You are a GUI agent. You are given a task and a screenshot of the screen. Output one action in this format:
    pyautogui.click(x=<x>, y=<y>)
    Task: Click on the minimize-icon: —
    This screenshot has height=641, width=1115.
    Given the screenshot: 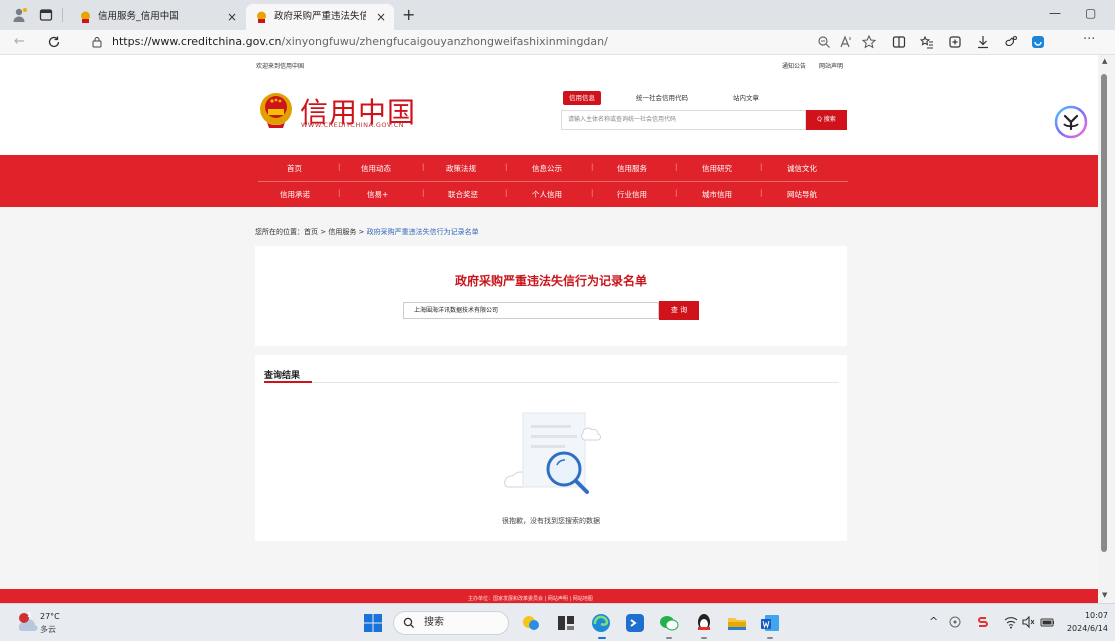 What is the action you would take?
    pyautogui.click(x=1055, y=13)
    